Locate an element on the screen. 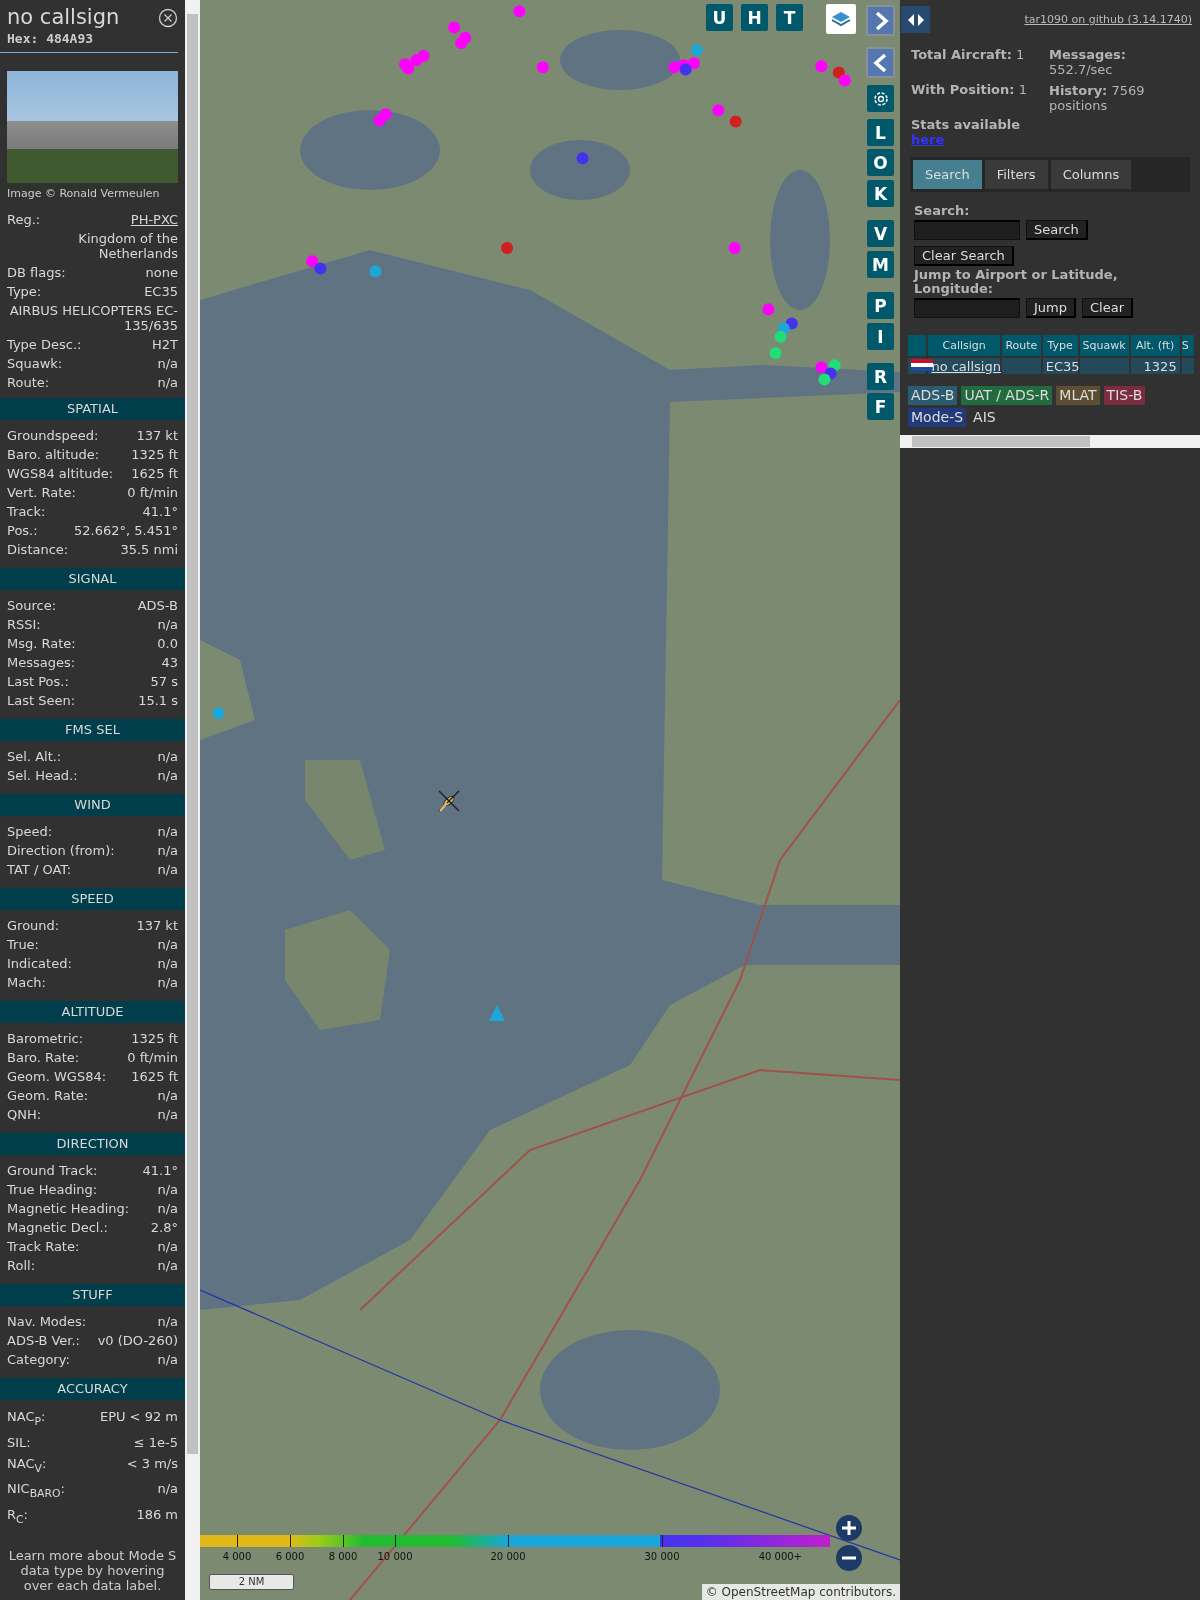 The width and height of the screenshot is (1200, 1600). field-label: Sel. Alt.: is located at coordinates (34, 757).